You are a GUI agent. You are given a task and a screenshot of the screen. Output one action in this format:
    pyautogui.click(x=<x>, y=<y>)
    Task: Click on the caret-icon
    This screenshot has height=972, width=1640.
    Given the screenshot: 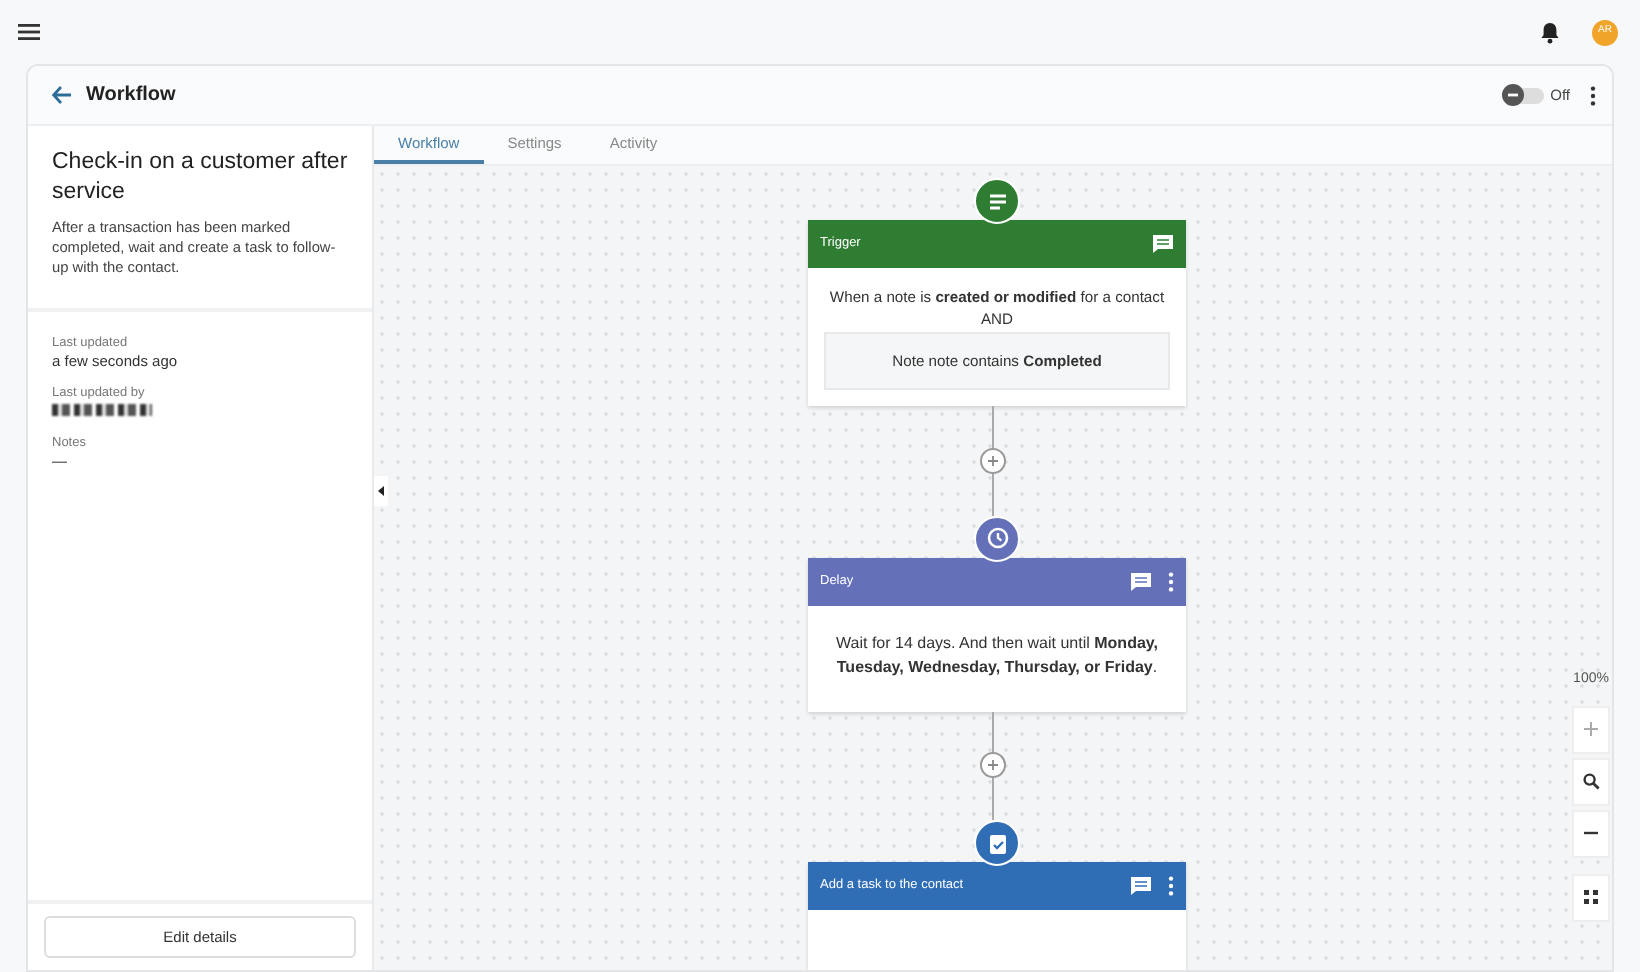 What is the action you would take?
    pyautogui.click(x=381, y=491)
    